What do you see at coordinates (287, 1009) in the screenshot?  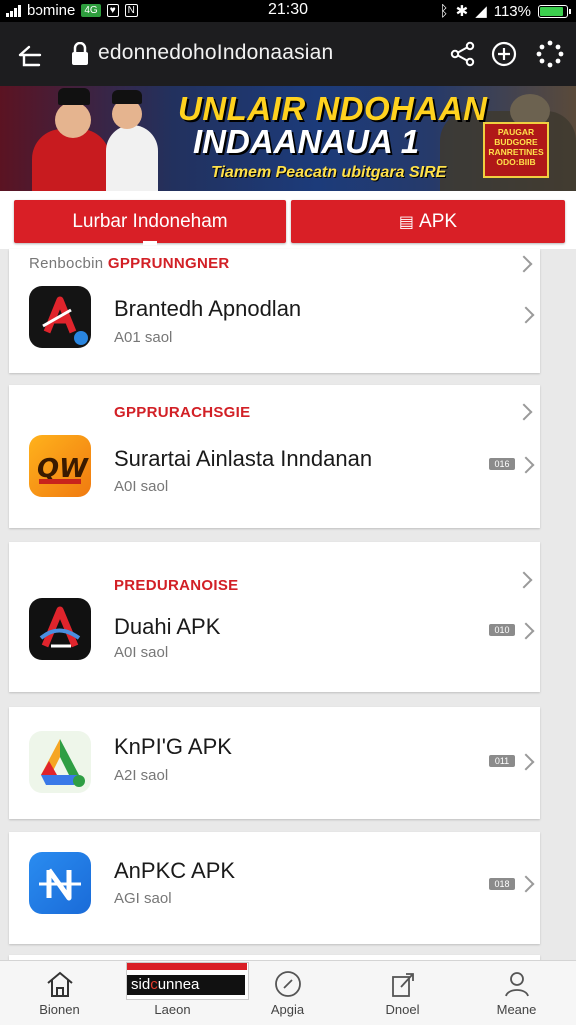 I see `nav-apps-label: Apgia` at bounding box center [287, 1009].